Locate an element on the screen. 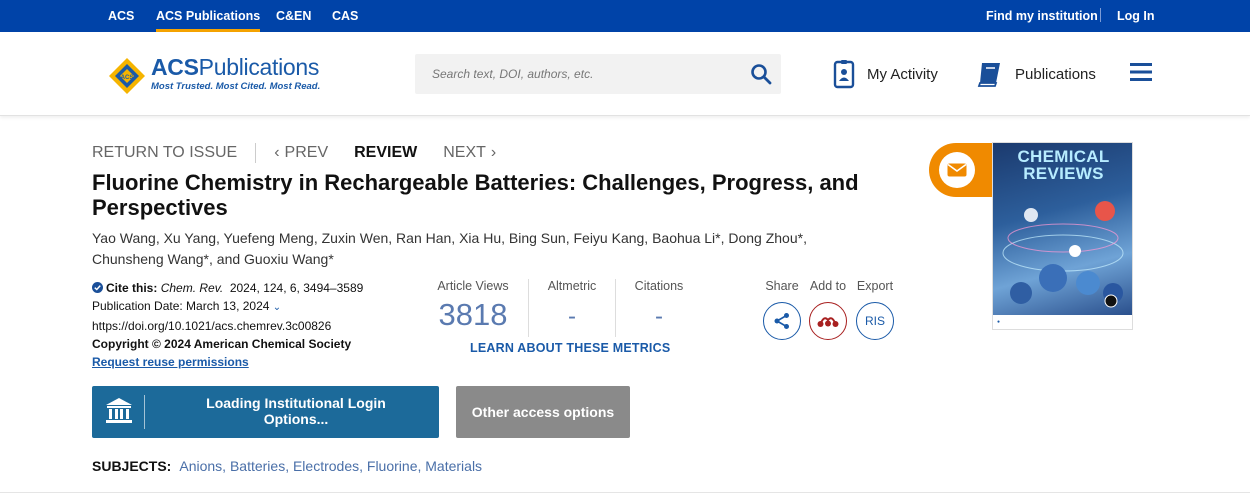 This screenshot has width=1250, height=497. article-type-label: REVIEW is located at coordinates (386, 152).